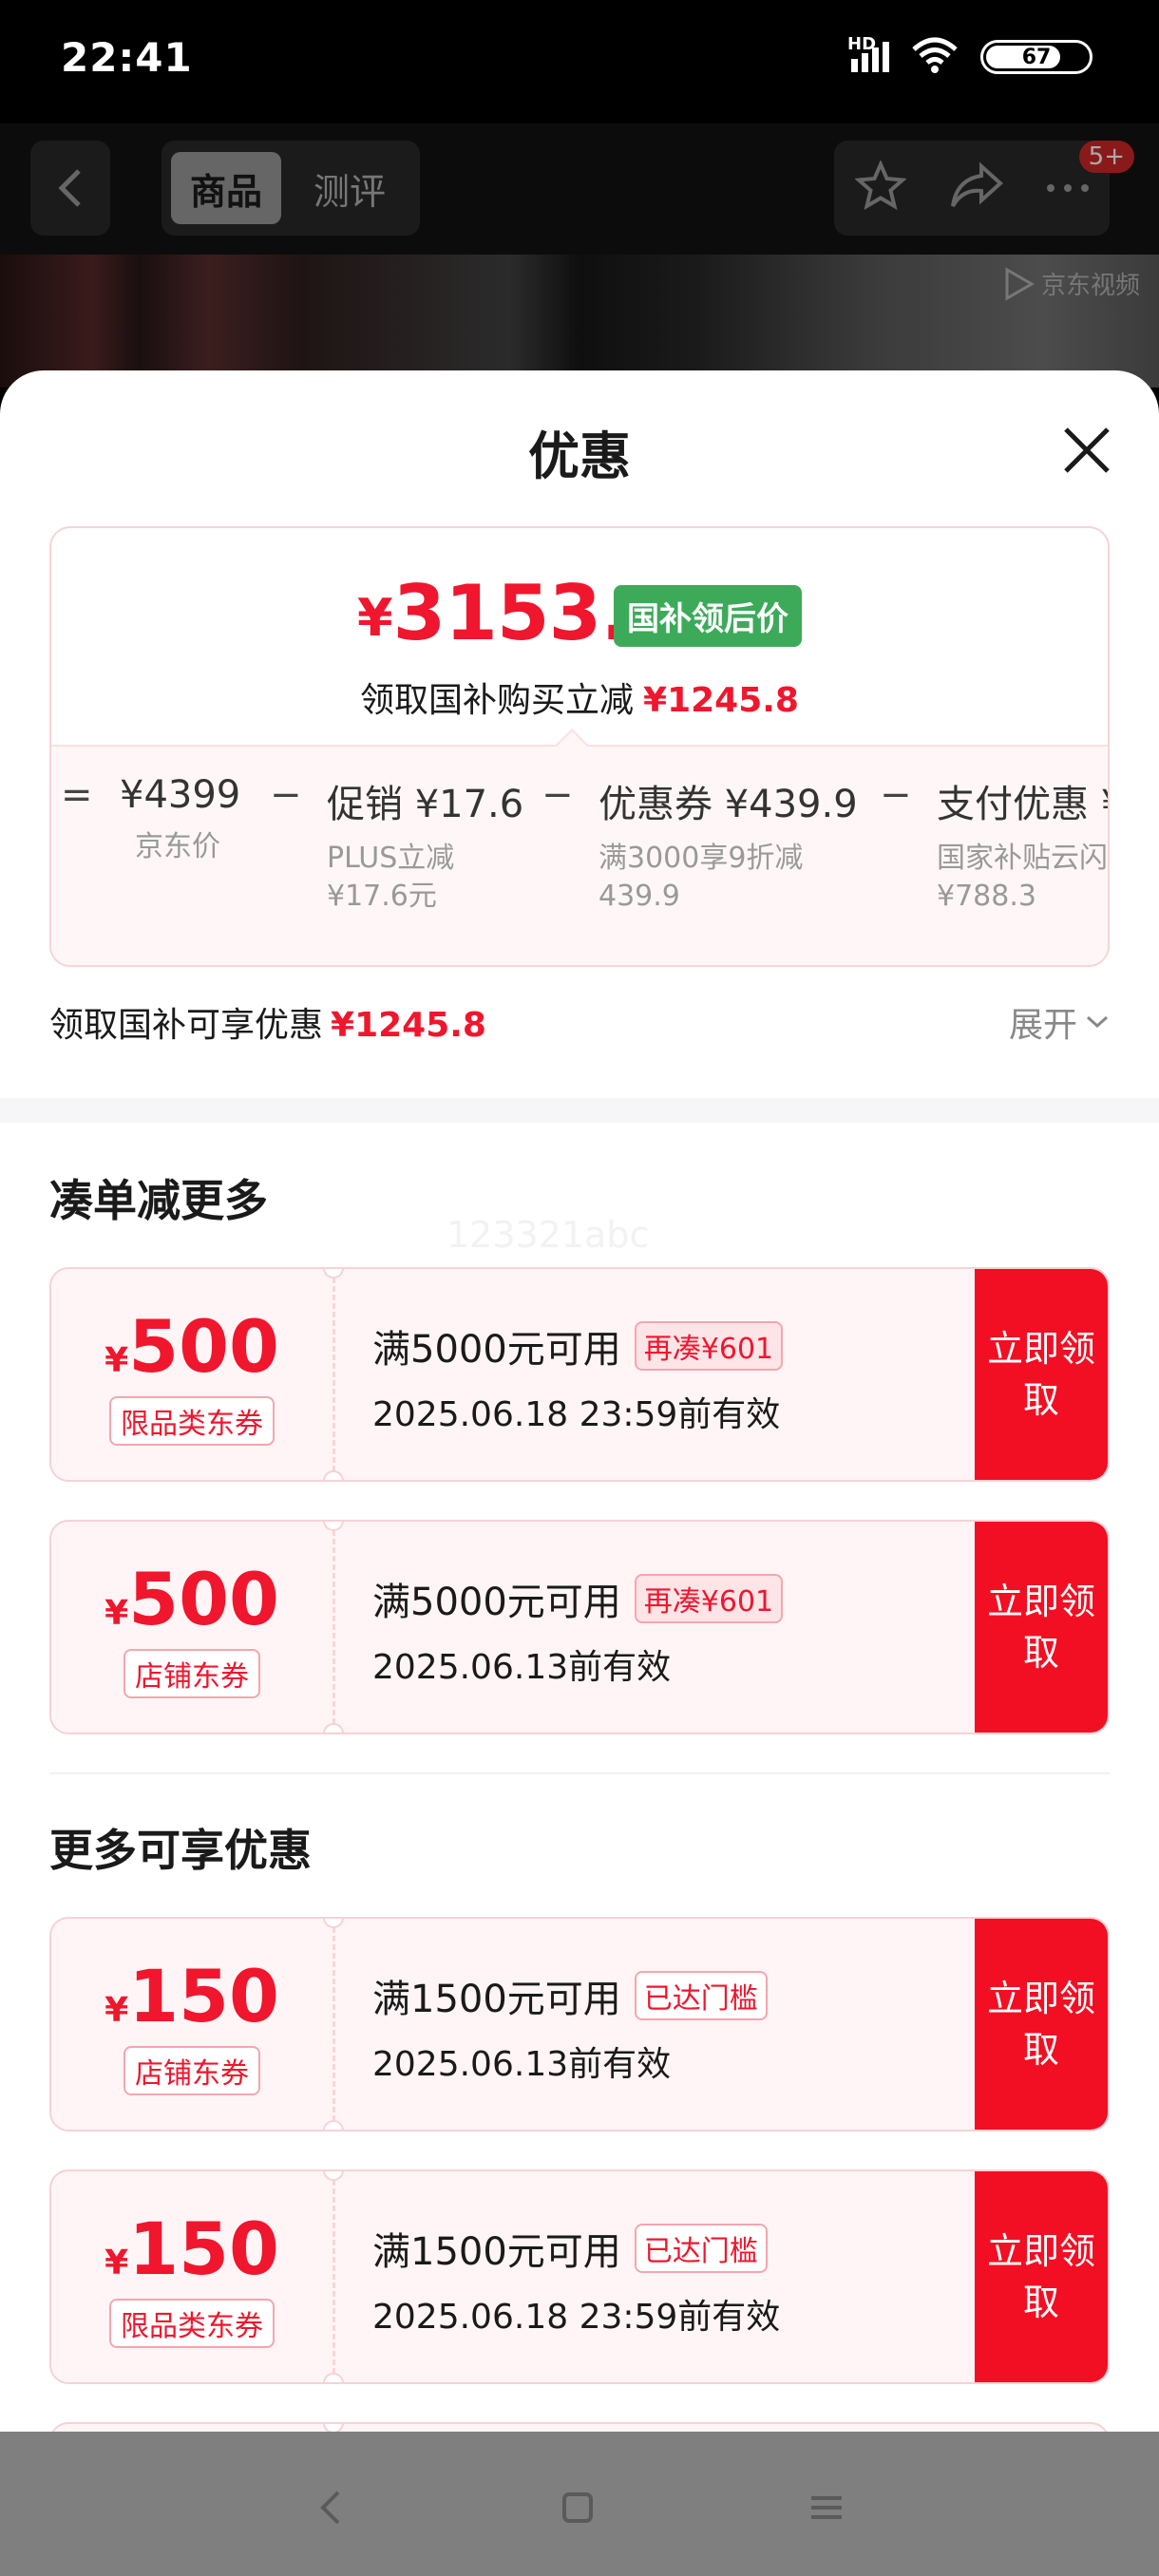 Image resolution: width=1159 pixels, height=2576 pixels. Describe the element at coordinates (1097, 1022) in the screenshot. I see `chevron-down-icon` at that location.